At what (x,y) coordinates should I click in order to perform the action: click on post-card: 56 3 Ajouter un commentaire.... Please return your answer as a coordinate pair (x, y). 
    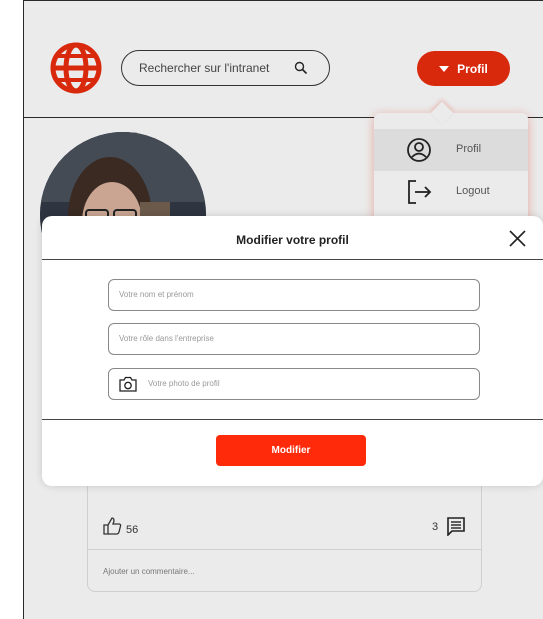
    Looking at the image, I should click on (284, 531).